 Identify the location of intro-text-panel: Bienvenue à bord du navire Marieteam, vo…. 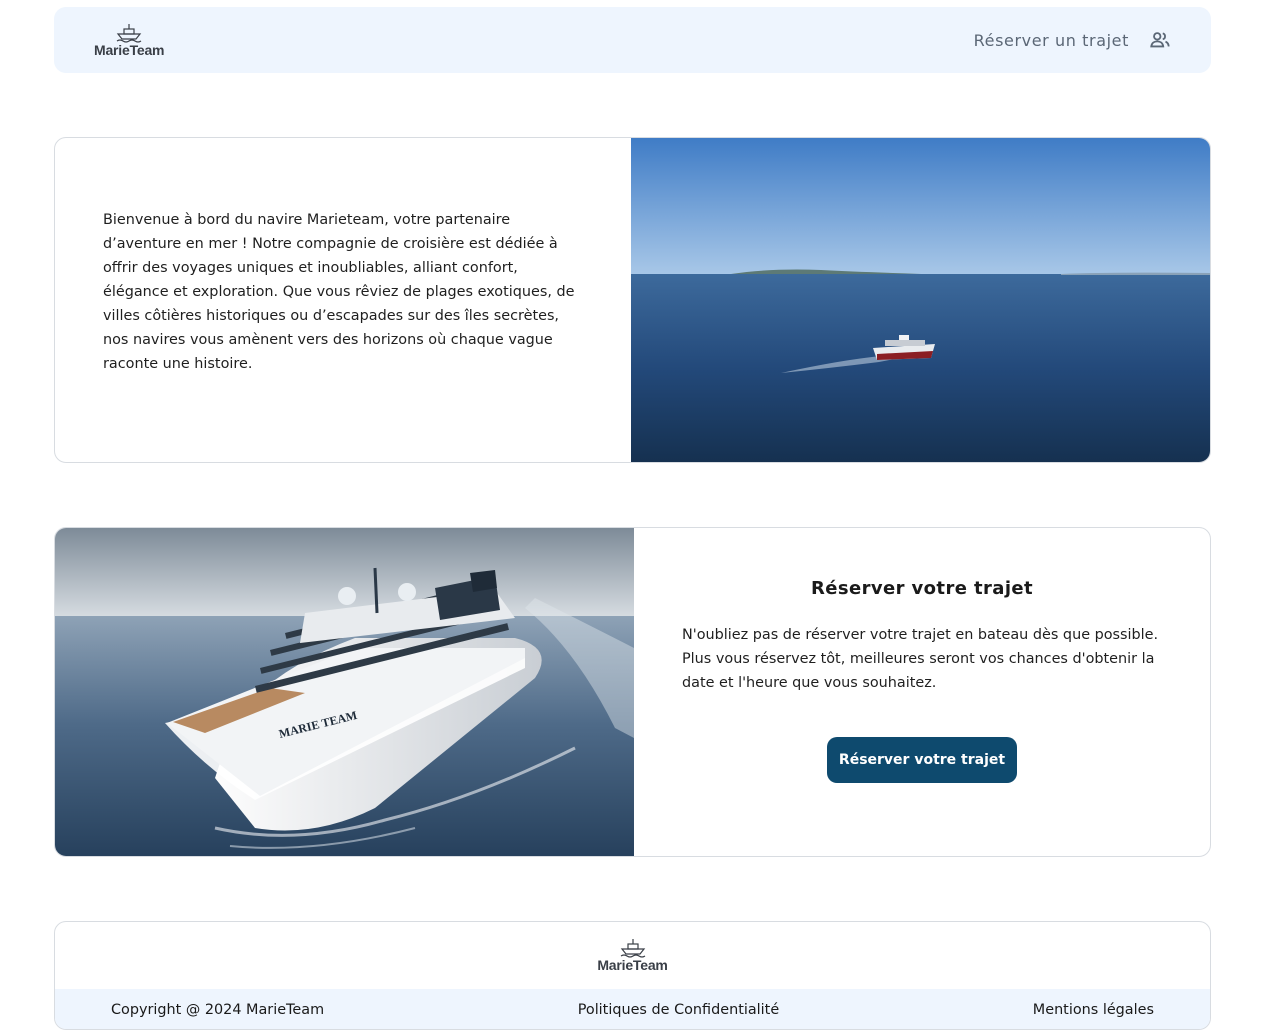
(343, 300).